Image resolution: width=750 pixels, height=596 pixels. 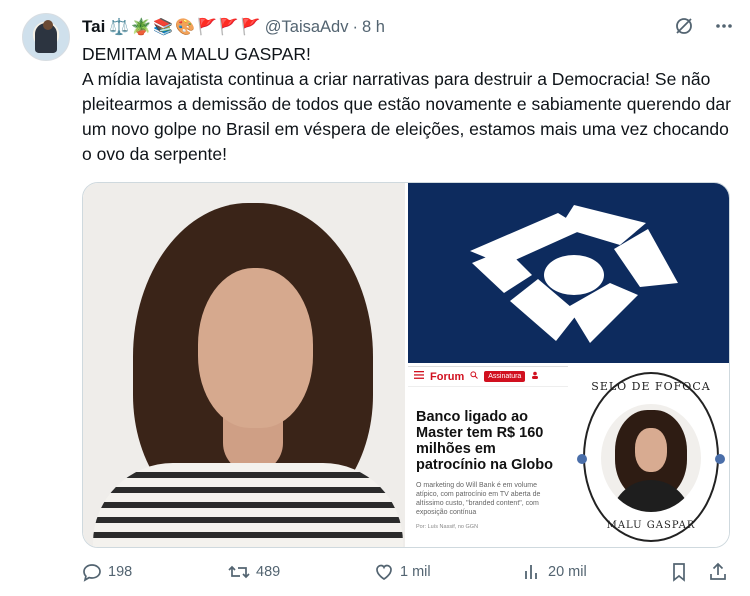 What do you see at coordinates (196, 54) in the screenshot?
I see `tweet-headline: DEMITAM A MALU GASPAR!` at bounding box center [196, 54].